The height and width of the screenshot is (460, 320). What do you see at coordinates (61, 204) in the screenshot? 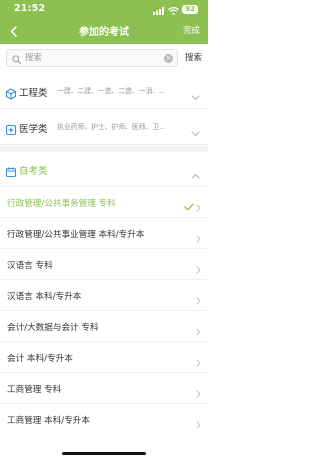
I see `exam-item-label: 行政管理/公共事务管理 专科` at bounding box center [61, 204].